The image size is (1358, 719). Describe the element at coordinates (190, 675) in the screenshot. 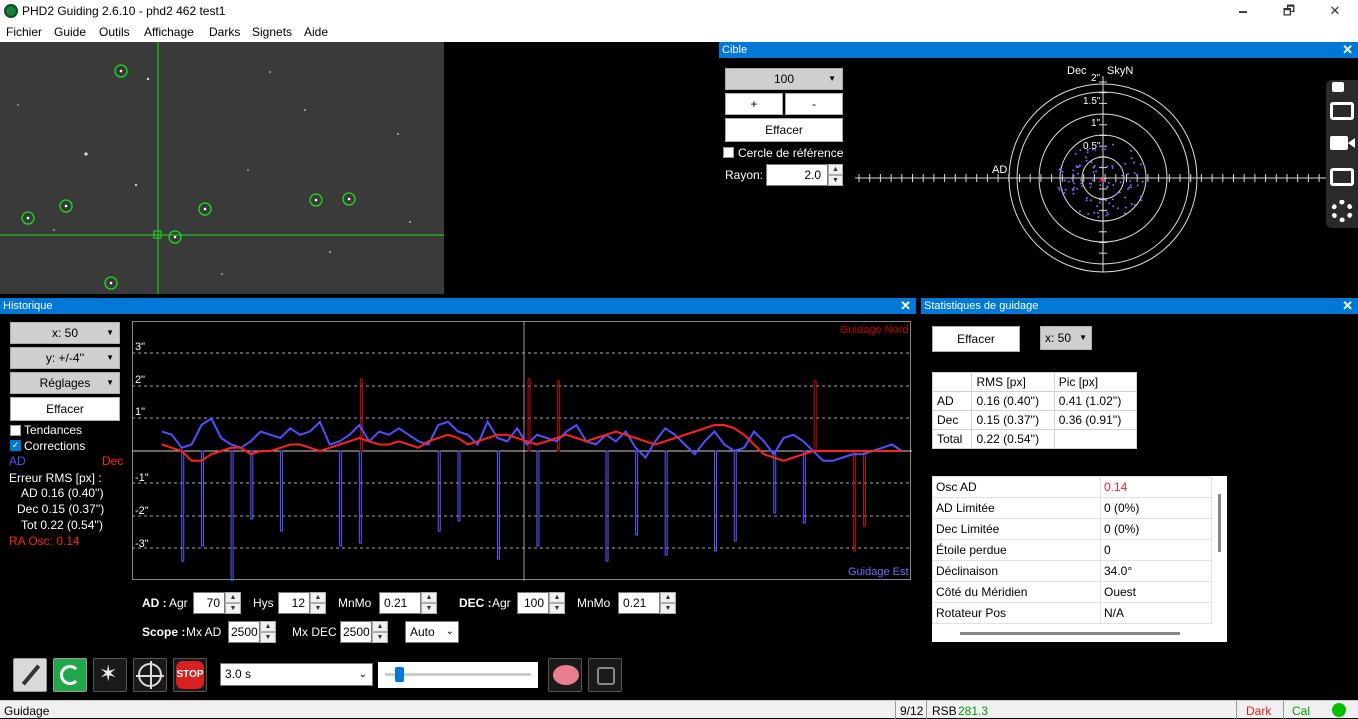

I see `stop-button: STOP` at that location.